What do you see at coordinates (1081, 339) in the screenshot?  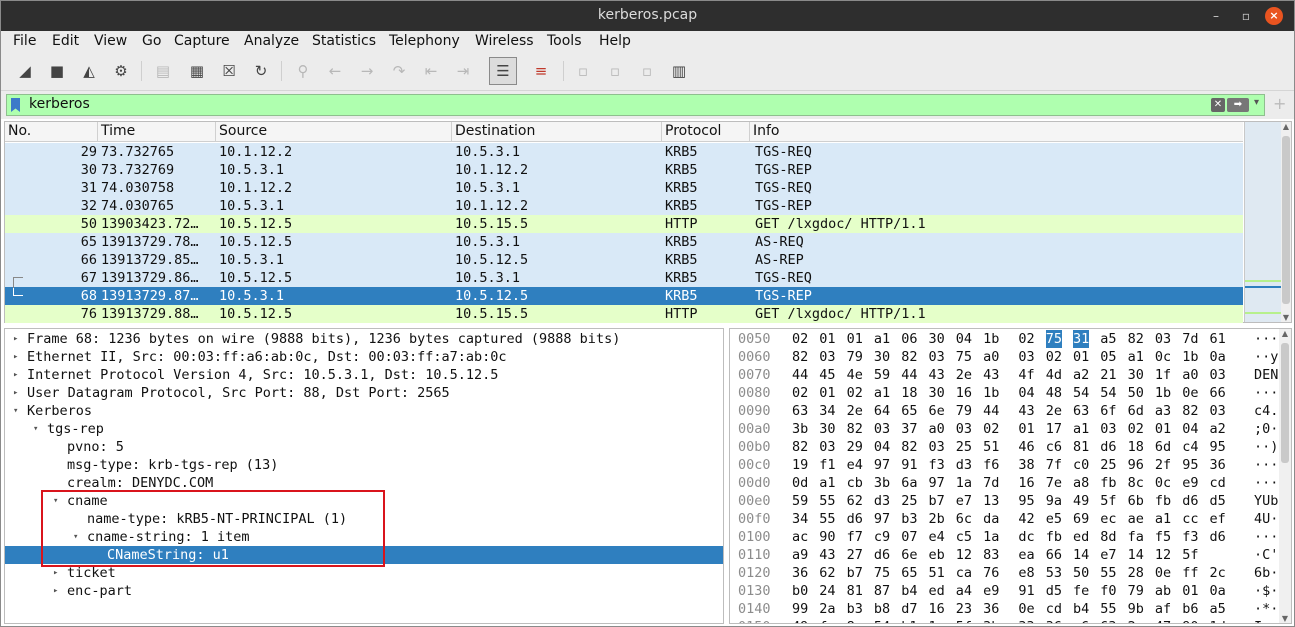 I see `hex-byte-highlighted: 31` at bounding box center [1081, 339].